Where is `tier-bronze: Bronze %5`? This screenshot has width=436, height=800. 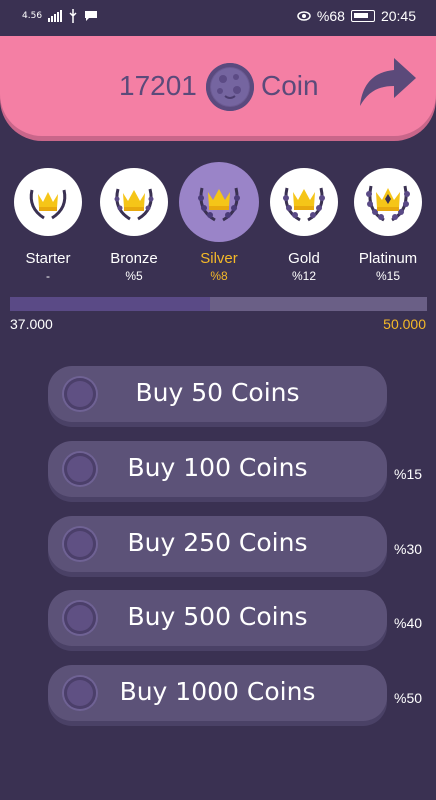
tier-bronze: Bronze %5 is located at coordinates (134, 222).